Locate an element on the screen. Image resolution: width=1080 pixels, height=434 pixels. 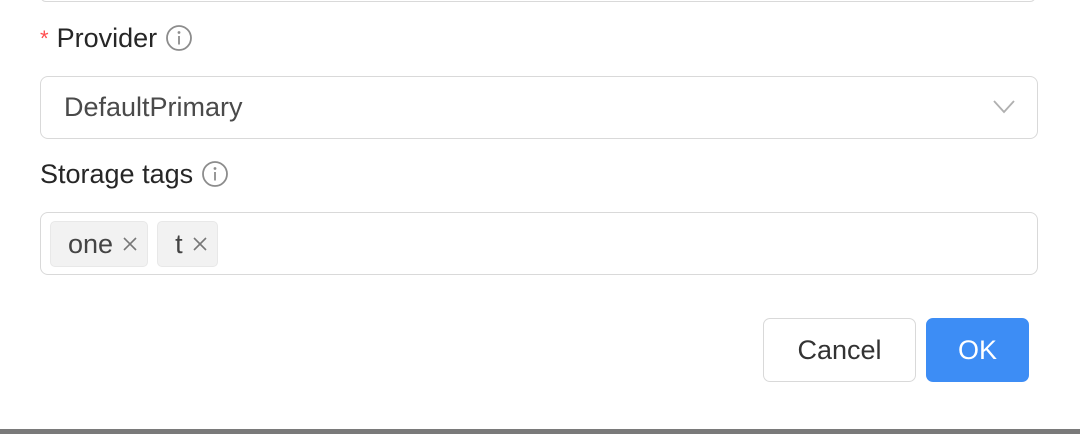
provider-select: DefaultPrimary is located at coordinates (539, 107).